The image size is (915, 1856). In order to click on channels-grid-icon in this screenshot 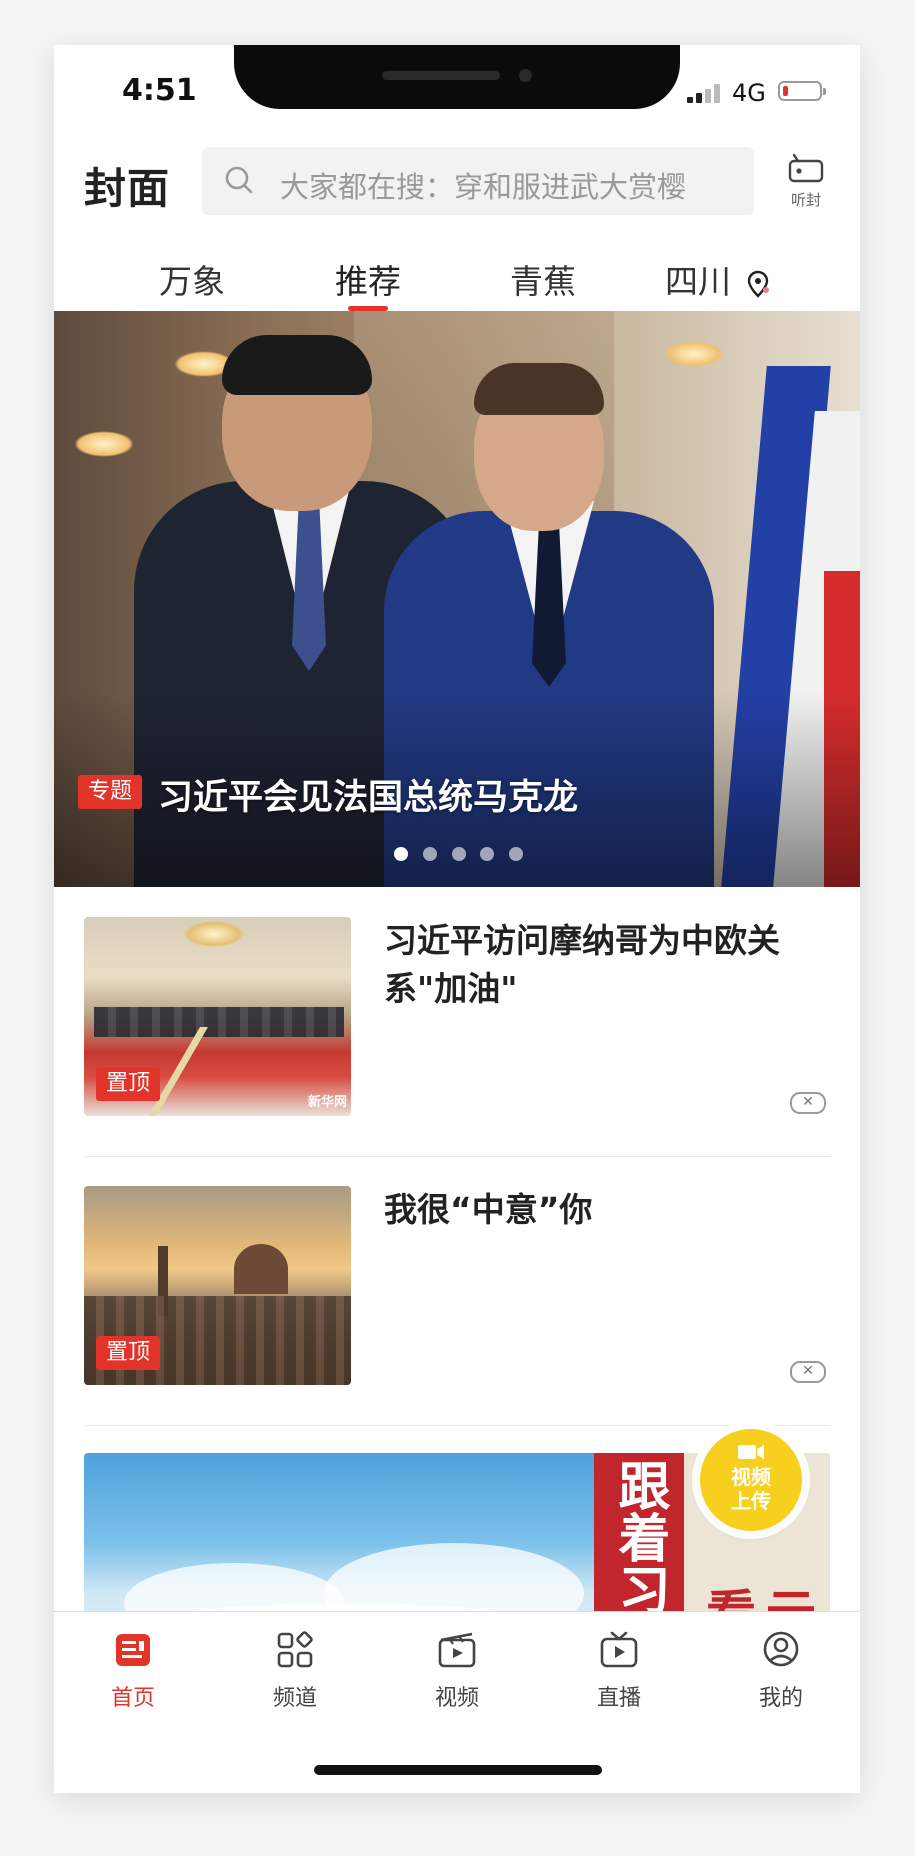, I will do `click(295, 1649)`.